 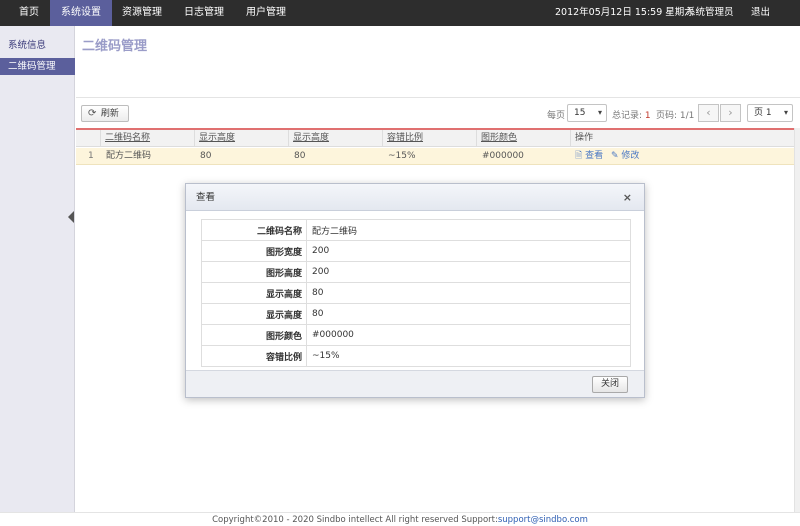 What do you see at coordinates (579, 156) in the screenshot?
I see `document-icon: 🗎` at bounding box center [579, 156].